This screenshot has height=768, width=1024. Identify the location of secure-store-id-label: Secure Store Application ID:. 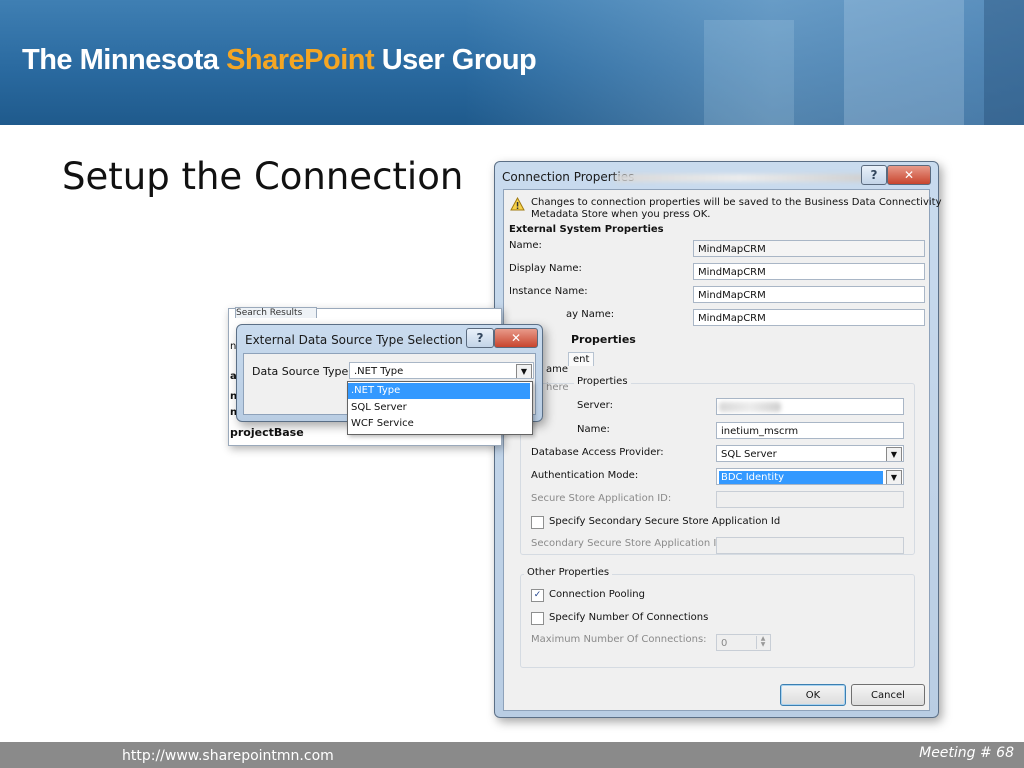
(601, 498).